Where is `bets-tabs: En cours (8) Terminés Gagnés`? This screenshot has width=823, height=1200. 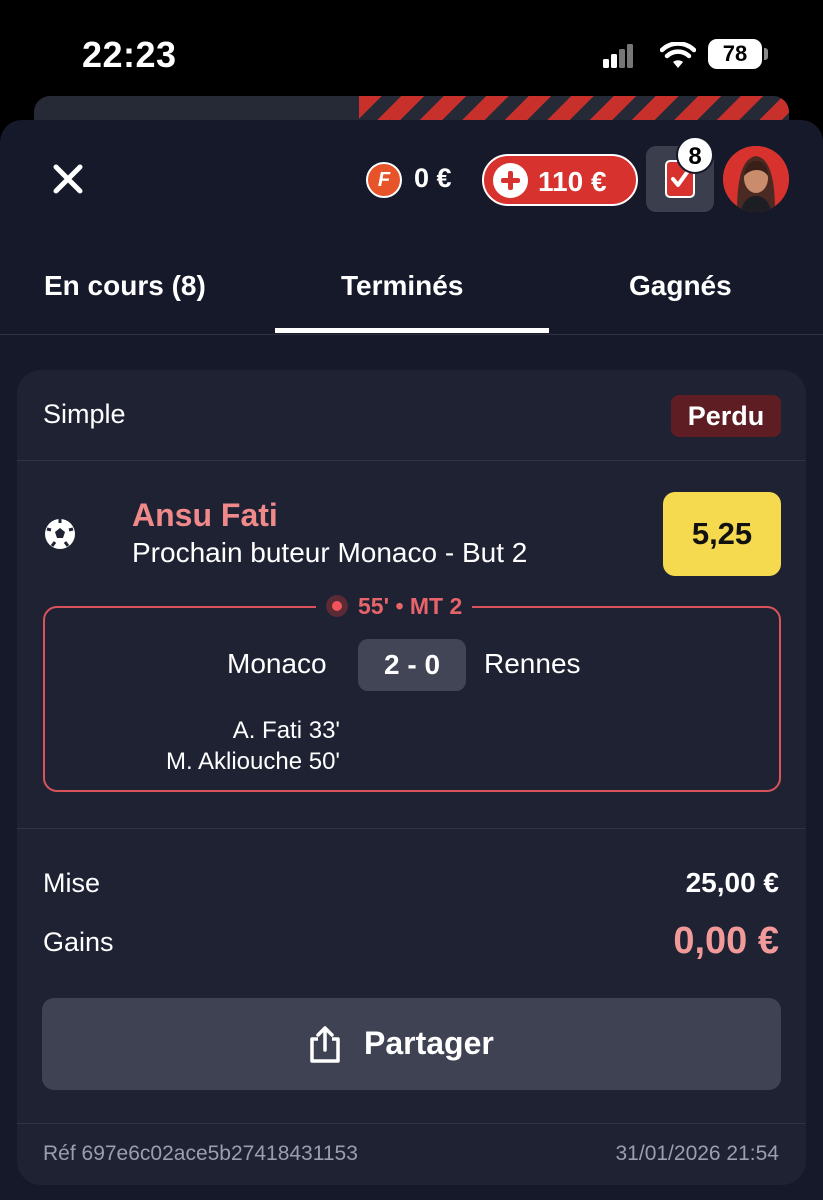
bets-tabs: En cours (8) Terminés Gagnés is located at coordinates (411, 295).